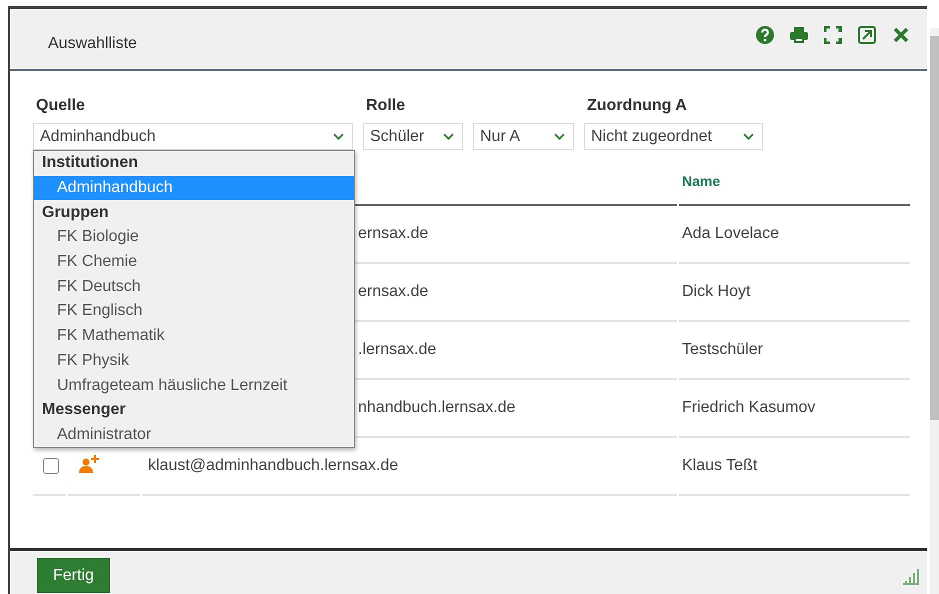  What do you see at coordinates (194, 361) in the screenshot?
I see `dropdown-option: FK Physik` at bounding box center [194, 361].